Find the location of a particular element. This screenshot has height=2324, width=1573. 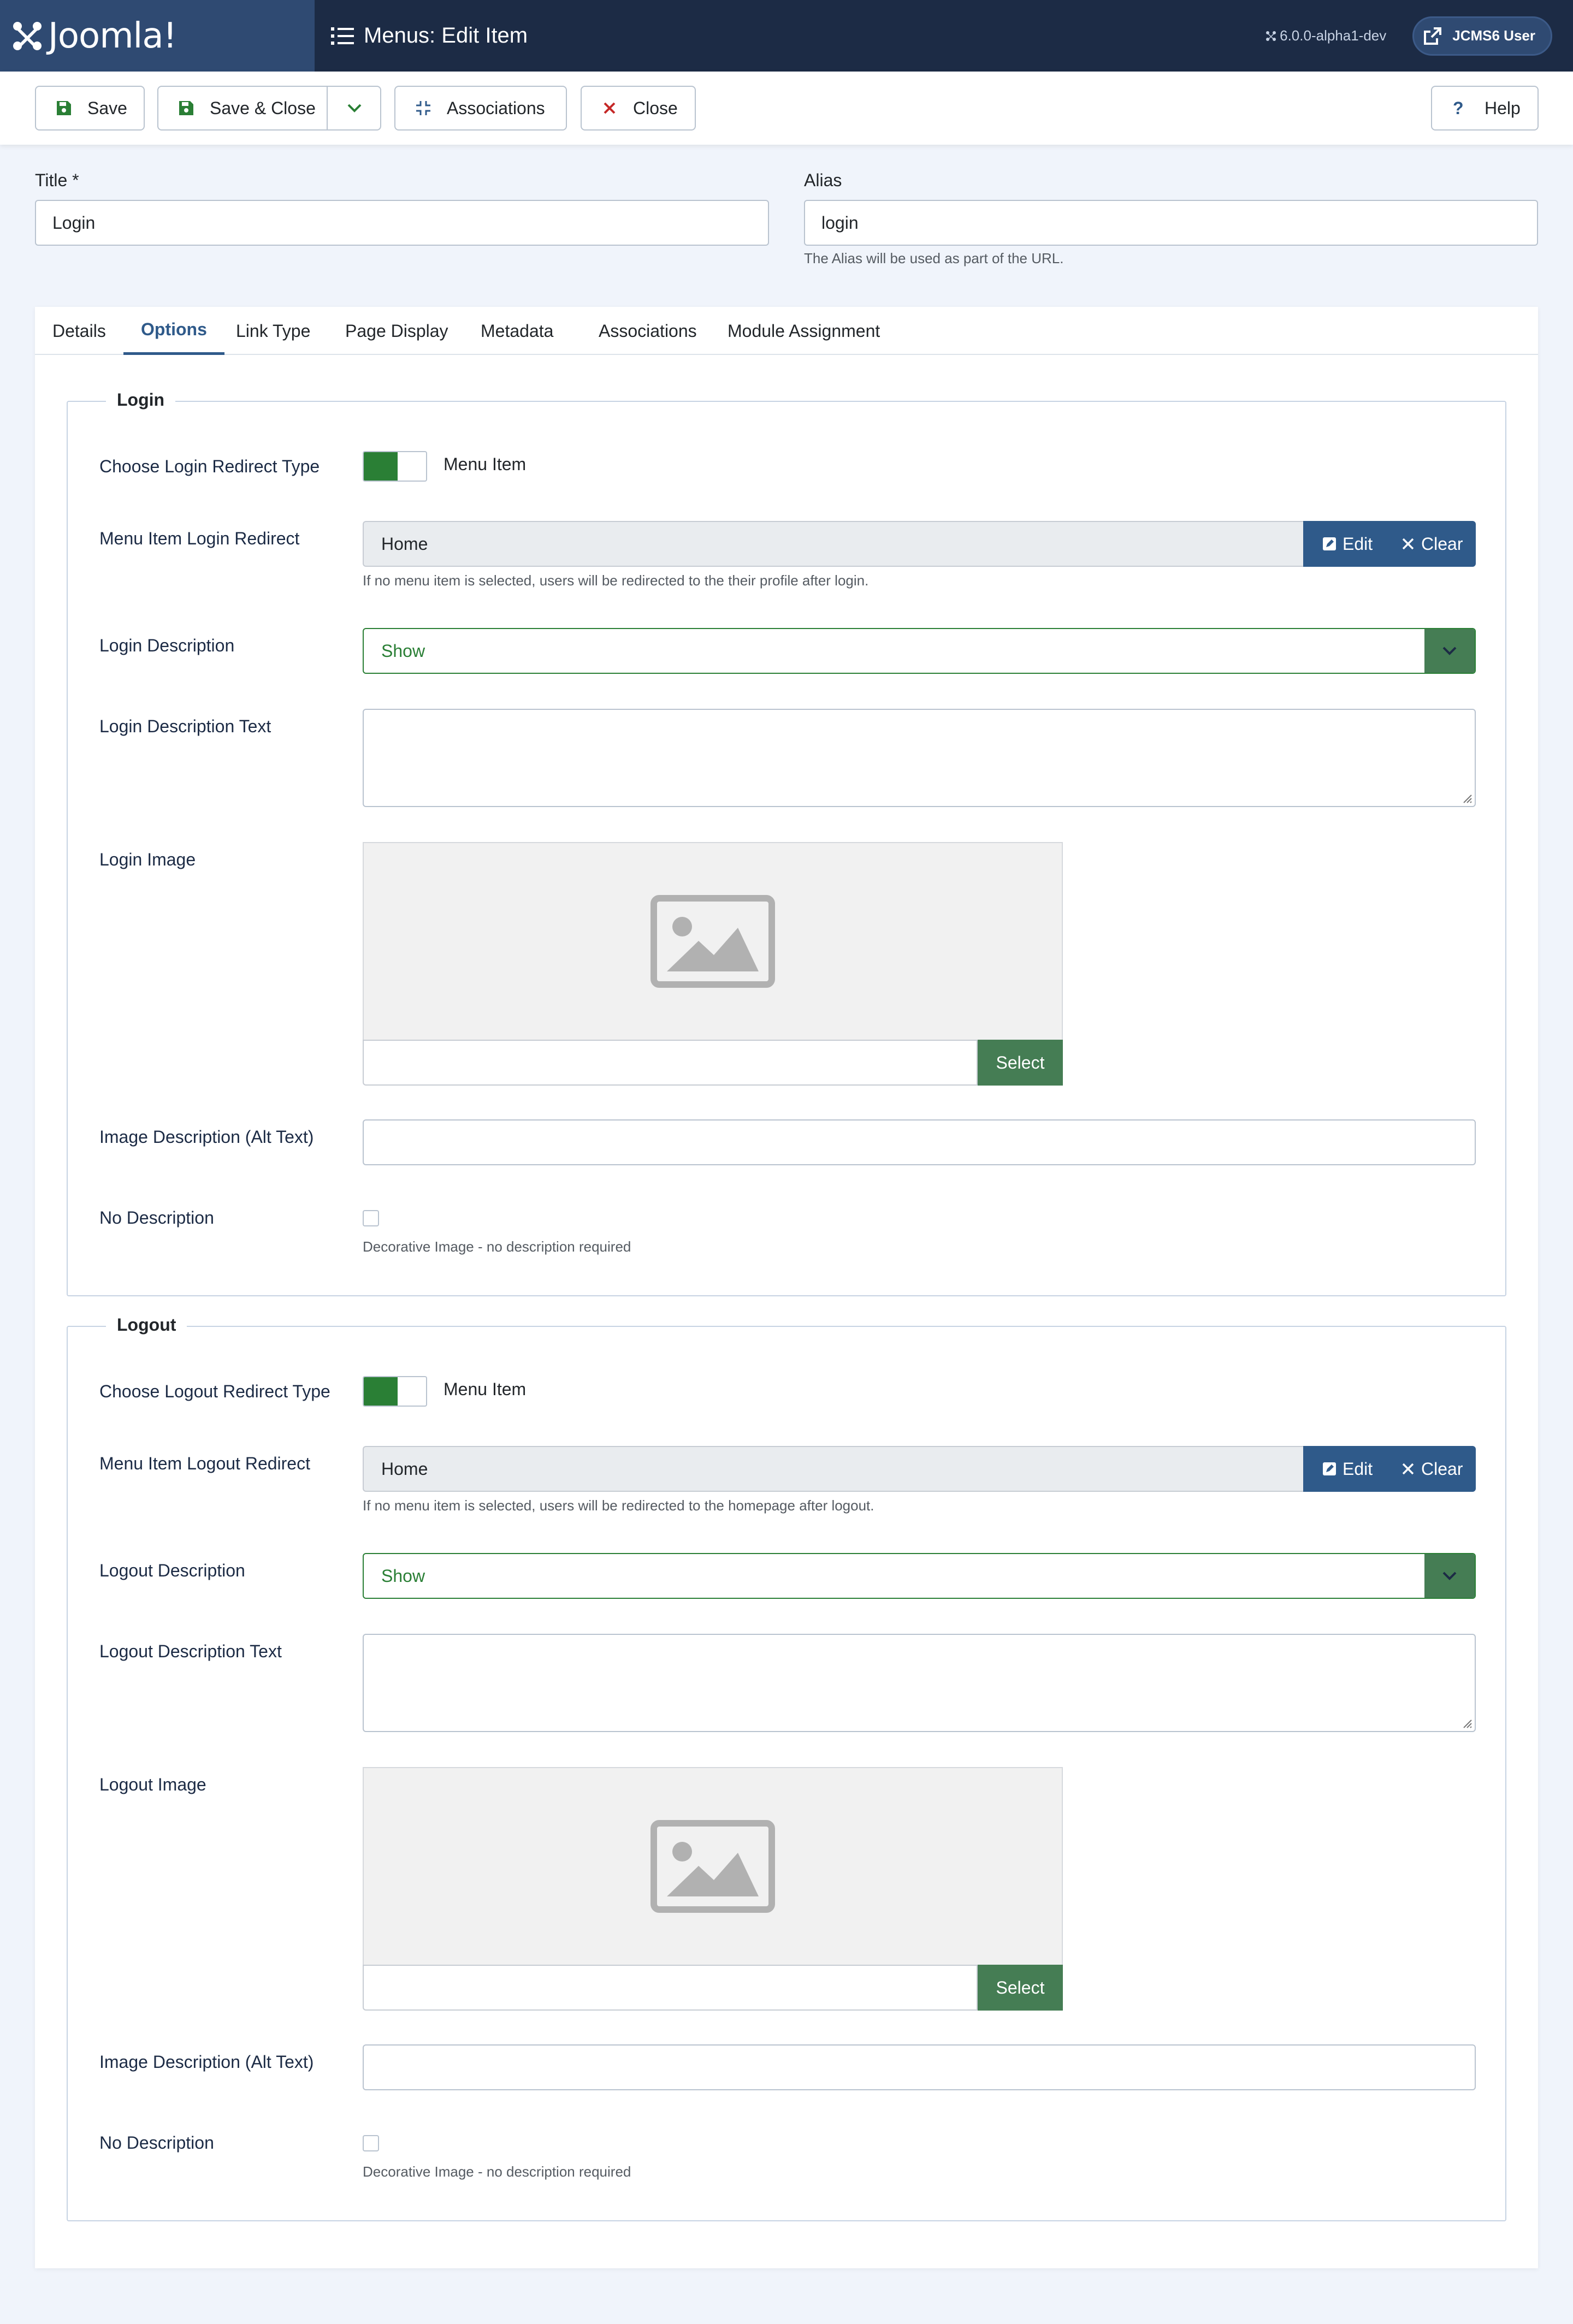

tab-details: Details is located at coordinates (79, 331).